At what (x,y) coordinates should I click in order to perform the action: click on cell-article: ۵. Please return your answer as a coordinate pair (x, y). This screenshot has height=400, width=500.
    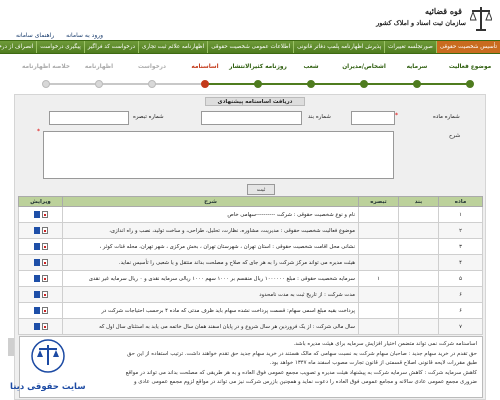
    Looking at the image, I should click on (460, 278).